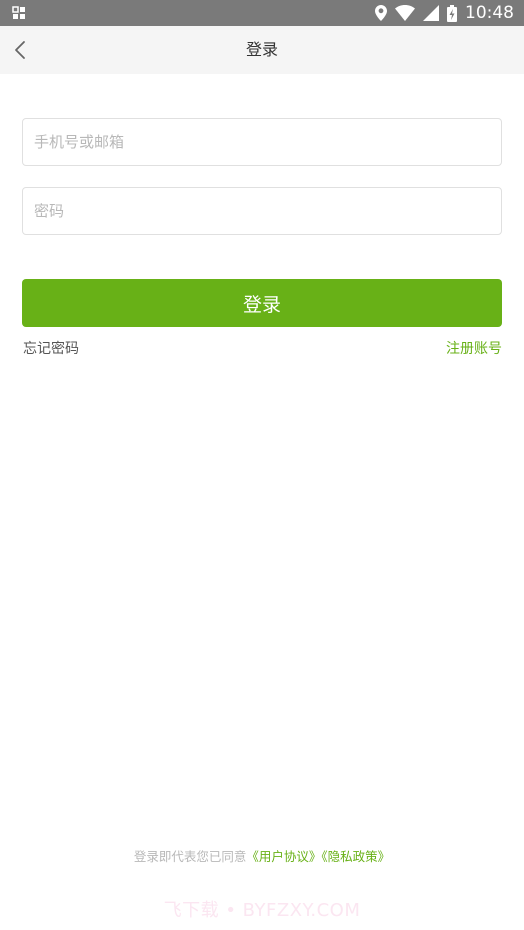  I want to click on page-title: 登录, so click(261, 49).